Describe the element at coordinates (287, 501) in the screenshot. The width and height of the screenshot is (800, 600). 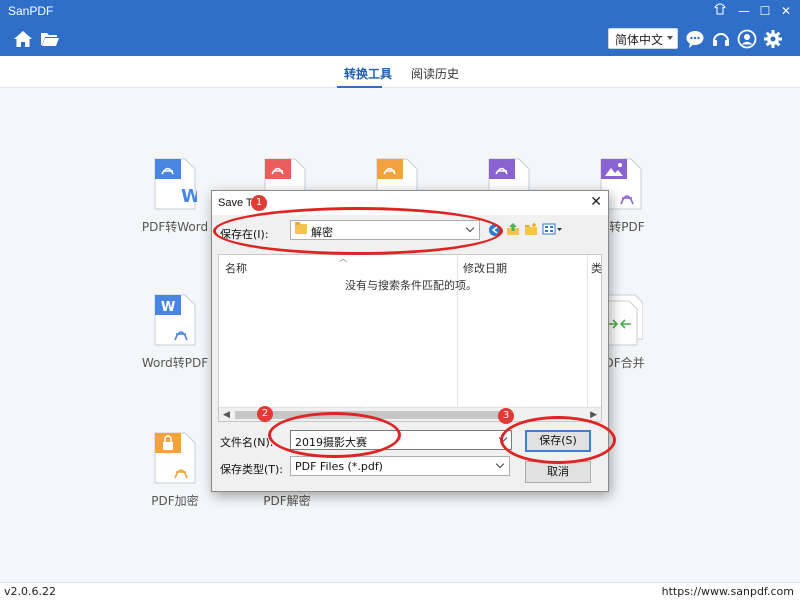
I see `tool-label: PDF解密` at that location.